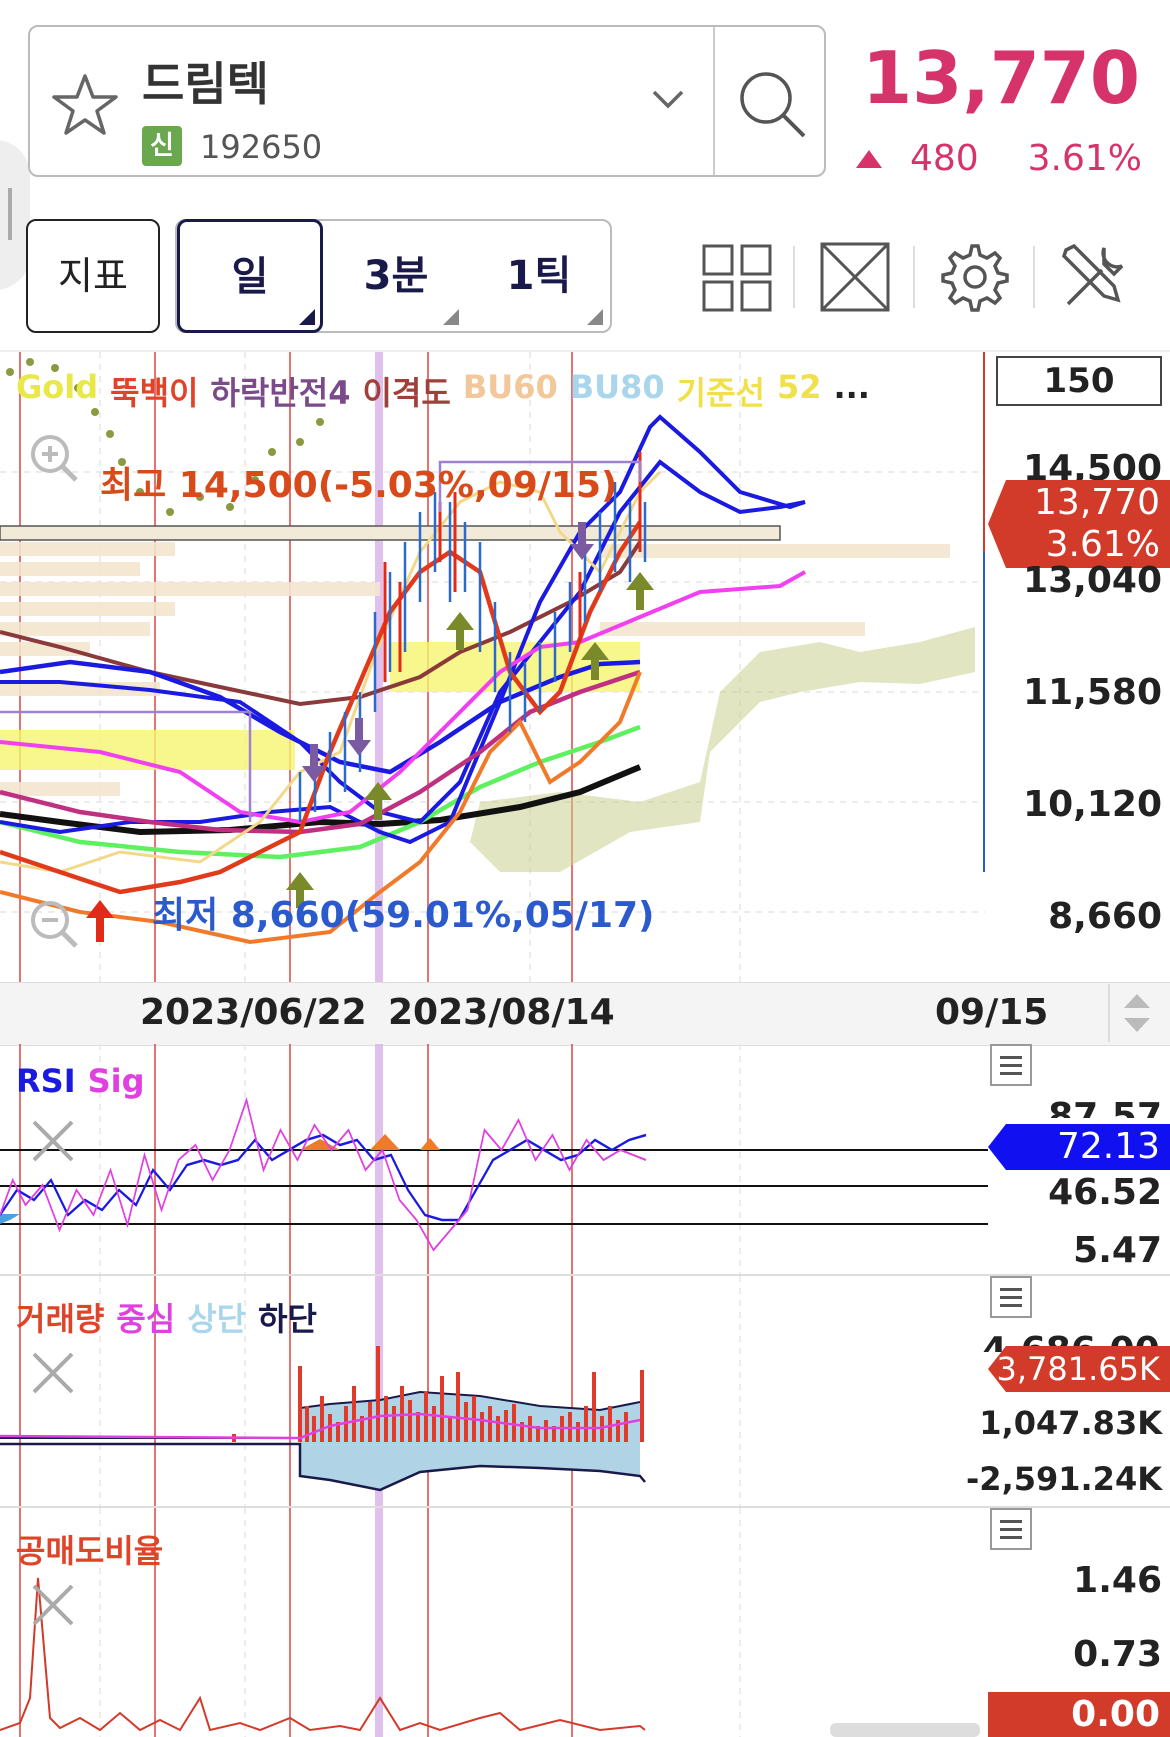  What do you see at coordinates (85, 105) in the screenshot?
I see `favorite-star-icon` at bounding box center [85, 105].